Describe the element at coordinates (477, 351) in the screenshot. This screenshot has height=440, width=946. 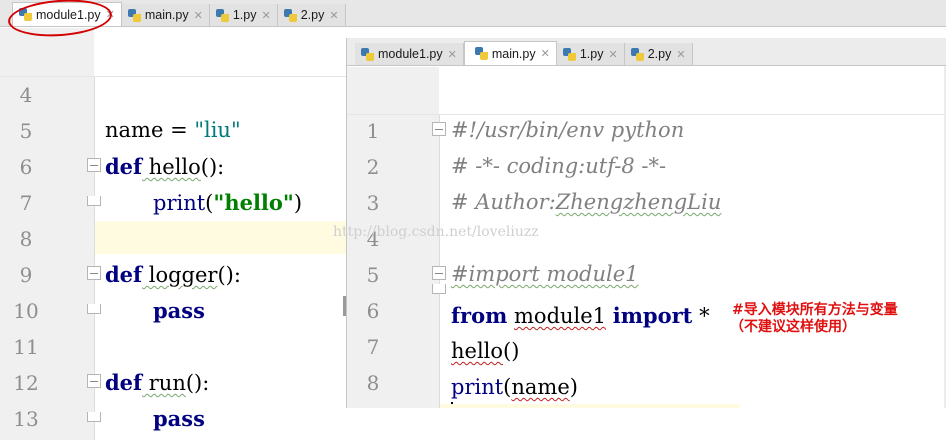
I see `function-call: hello` at that location.